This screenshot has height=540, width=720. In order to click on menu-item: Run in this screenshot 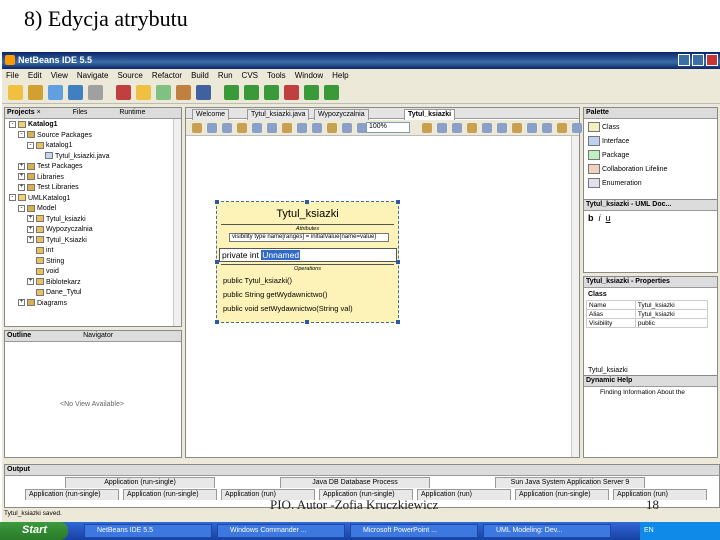, I will do `click(225, 75)`.